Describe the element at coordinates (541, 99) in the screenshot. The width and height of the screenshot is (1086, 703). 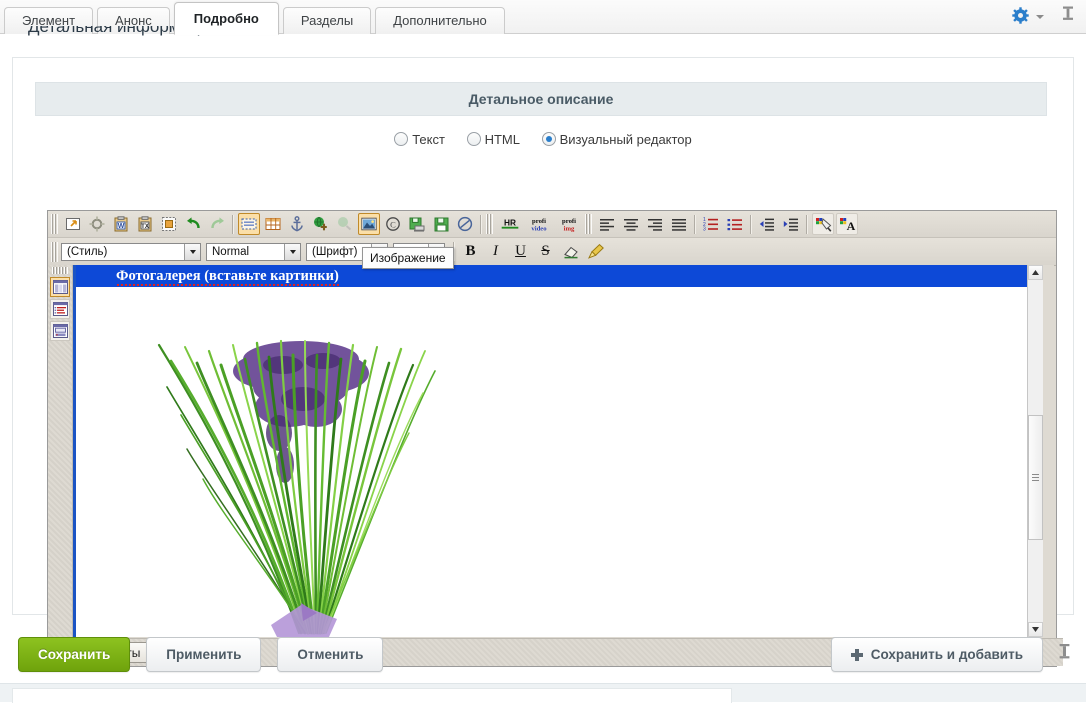
I see `section-title: Детальное описание` at that location.